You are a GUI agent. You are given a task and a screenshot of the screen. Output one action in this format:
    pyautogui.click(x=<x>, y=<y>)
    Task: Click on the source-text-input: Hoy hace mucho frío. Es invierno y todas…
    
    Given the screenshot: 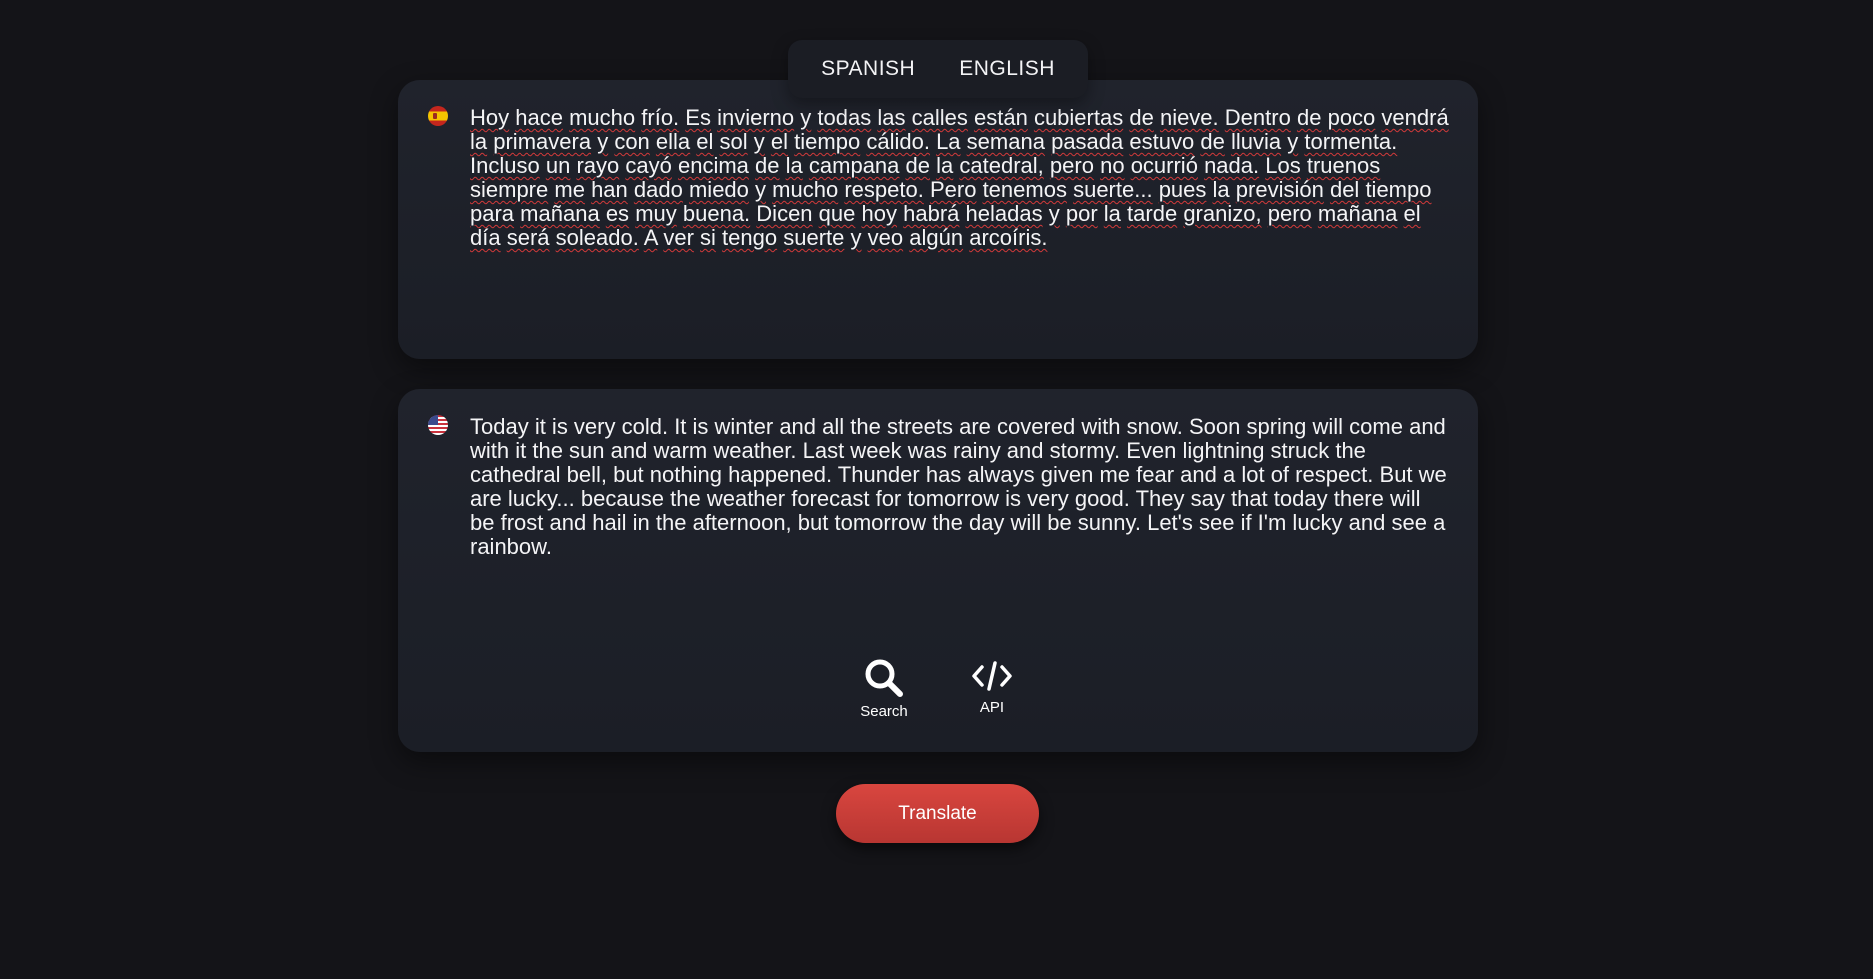 What is the action you would take?
    pyautogui.click(x=960, y=178)
    